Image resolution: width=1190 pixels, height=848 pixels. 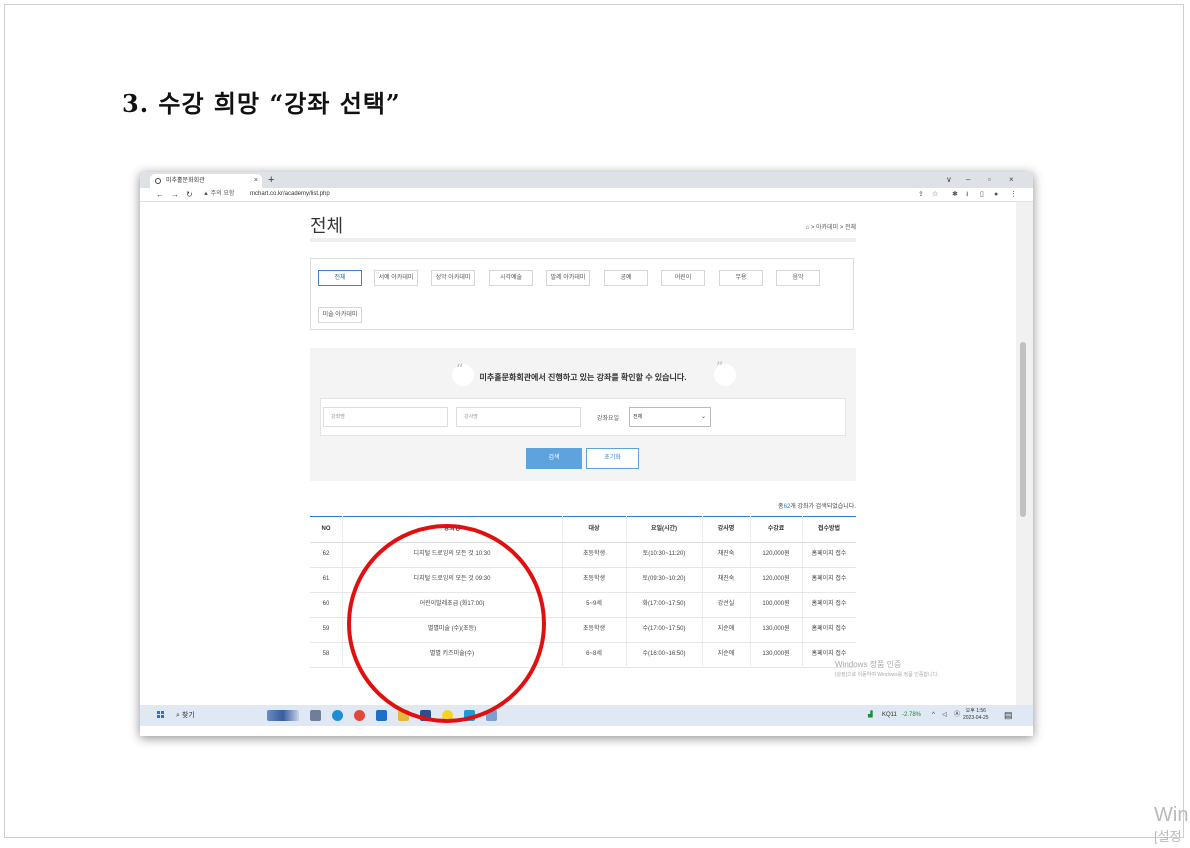 I want to click on url-field: mchart.co.kr/academy/list.php, so click(x=290, y=194).